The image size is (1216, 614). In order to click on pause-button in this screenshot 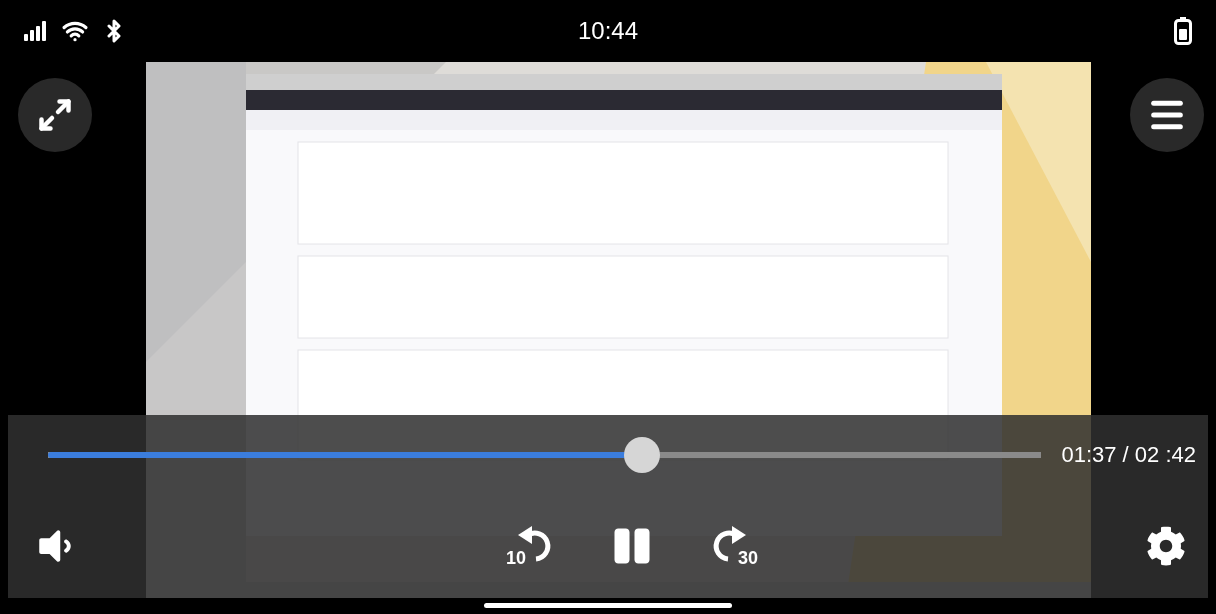, I will do `click(632, 546)`.